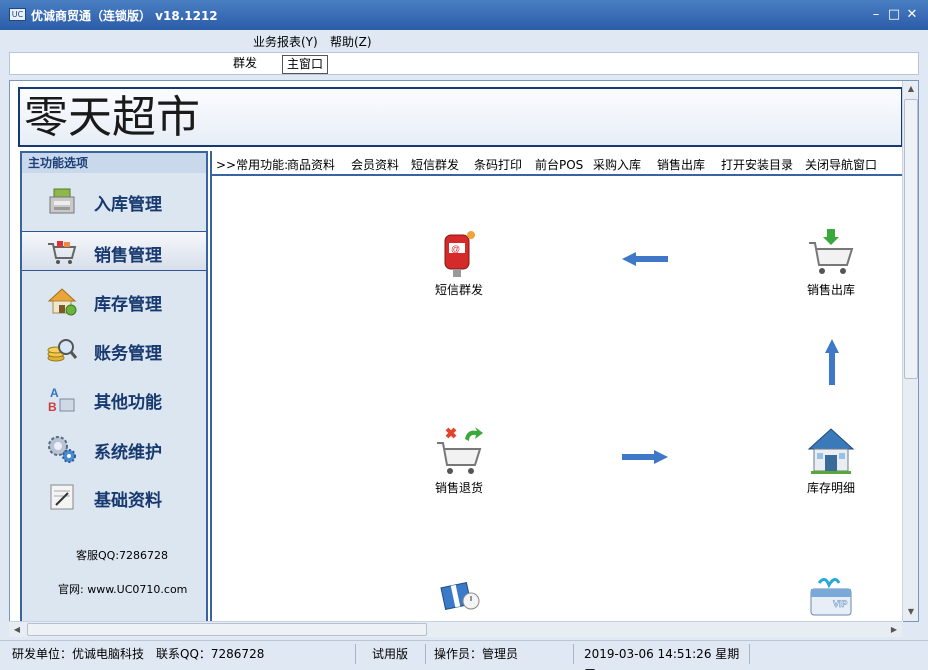  I want to click on accounts-coins-icon, so click(62, 350).